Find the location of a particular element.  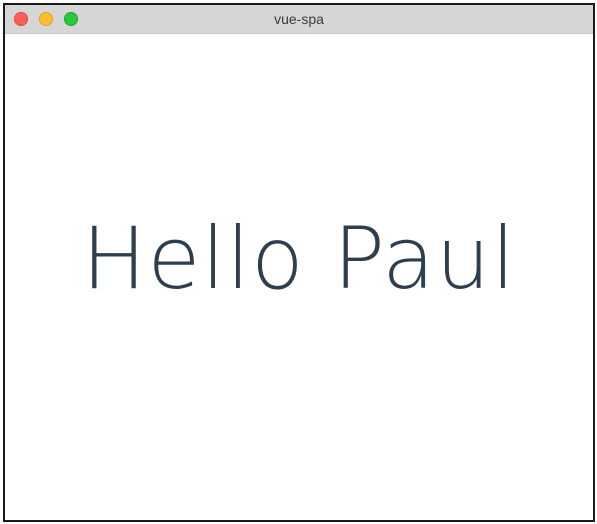

window-title: vue-spa is located at coordinates (299, 19).